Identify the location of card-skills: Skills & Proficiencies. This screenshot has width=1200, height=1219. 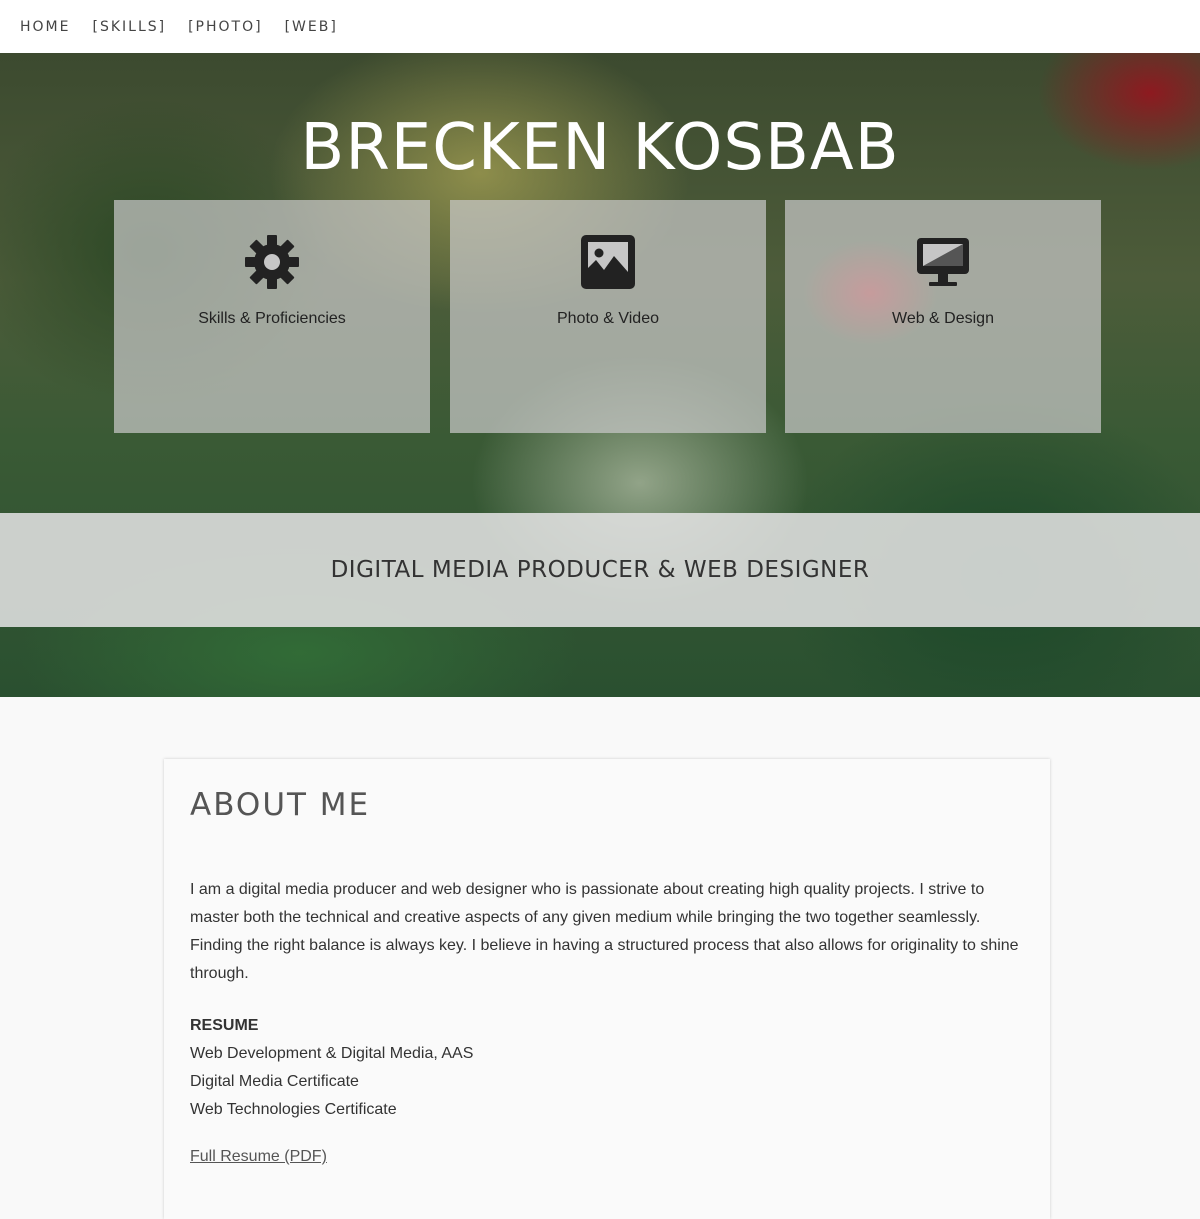
(272, 316).